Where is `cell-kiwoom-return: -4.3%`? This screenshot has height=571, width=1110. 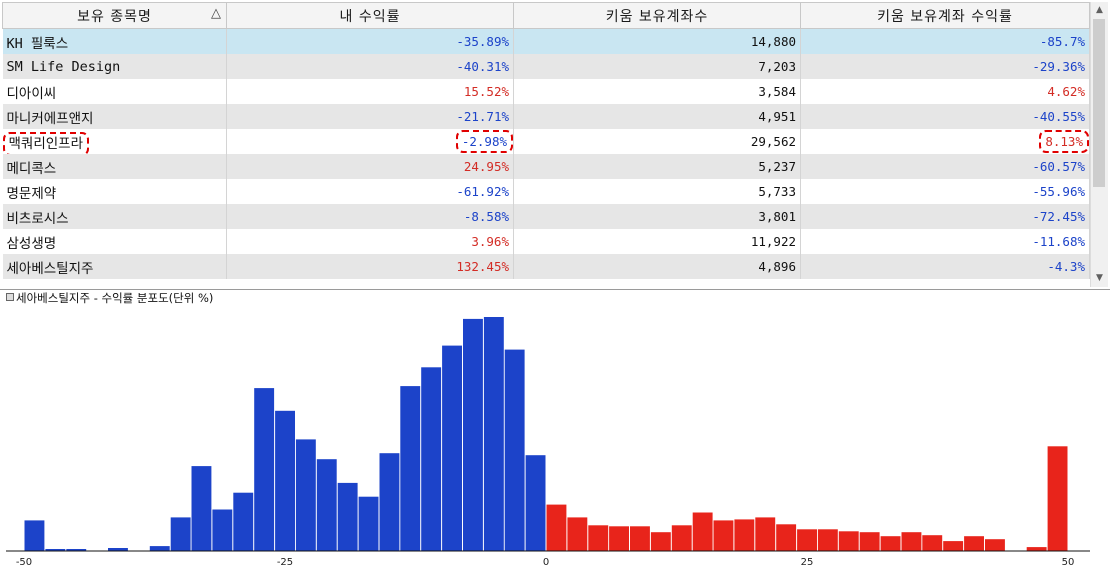 cell-kiwoom-return: -4.3% is located at coordinates (945, 266).